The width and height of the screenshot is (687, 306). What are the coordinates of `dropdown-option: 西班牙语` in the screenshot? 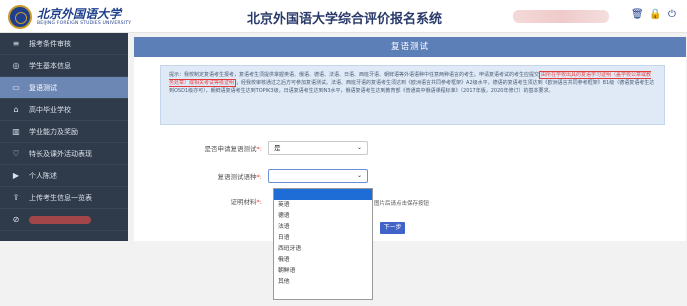 It's located at (323, 249).